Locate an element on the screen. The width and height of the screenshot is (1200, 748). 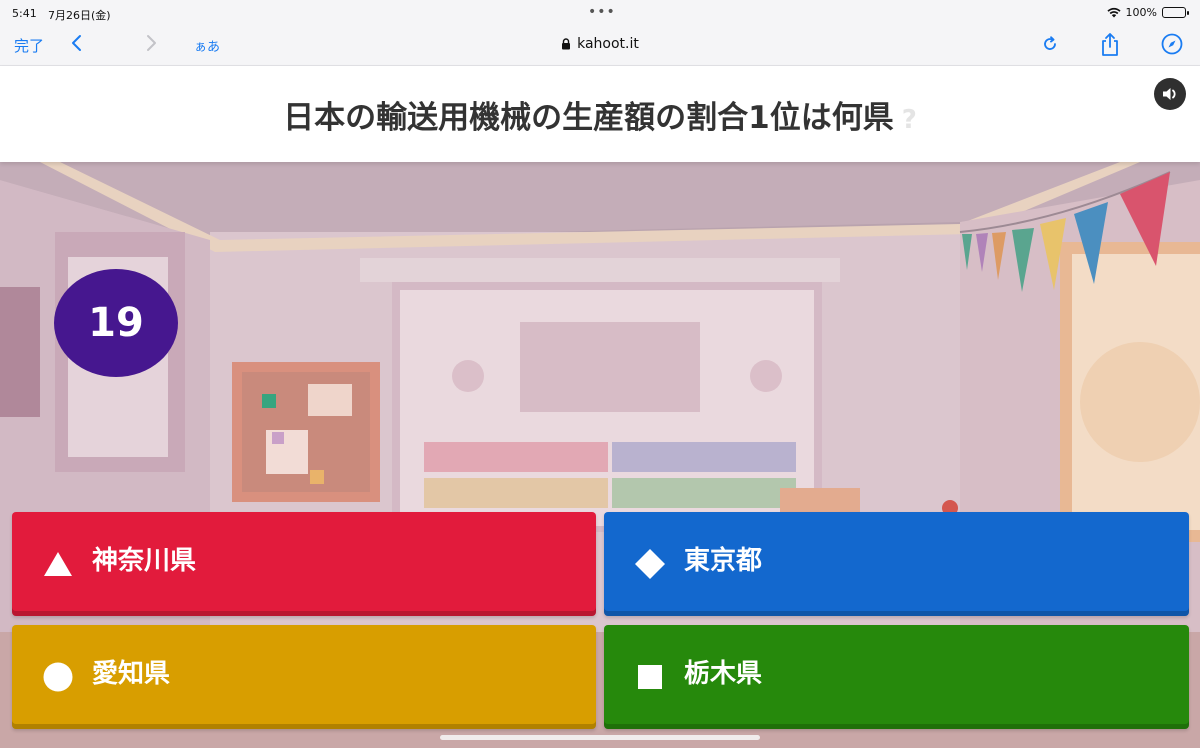
compass-icon is located at coordinates (1172, 44).